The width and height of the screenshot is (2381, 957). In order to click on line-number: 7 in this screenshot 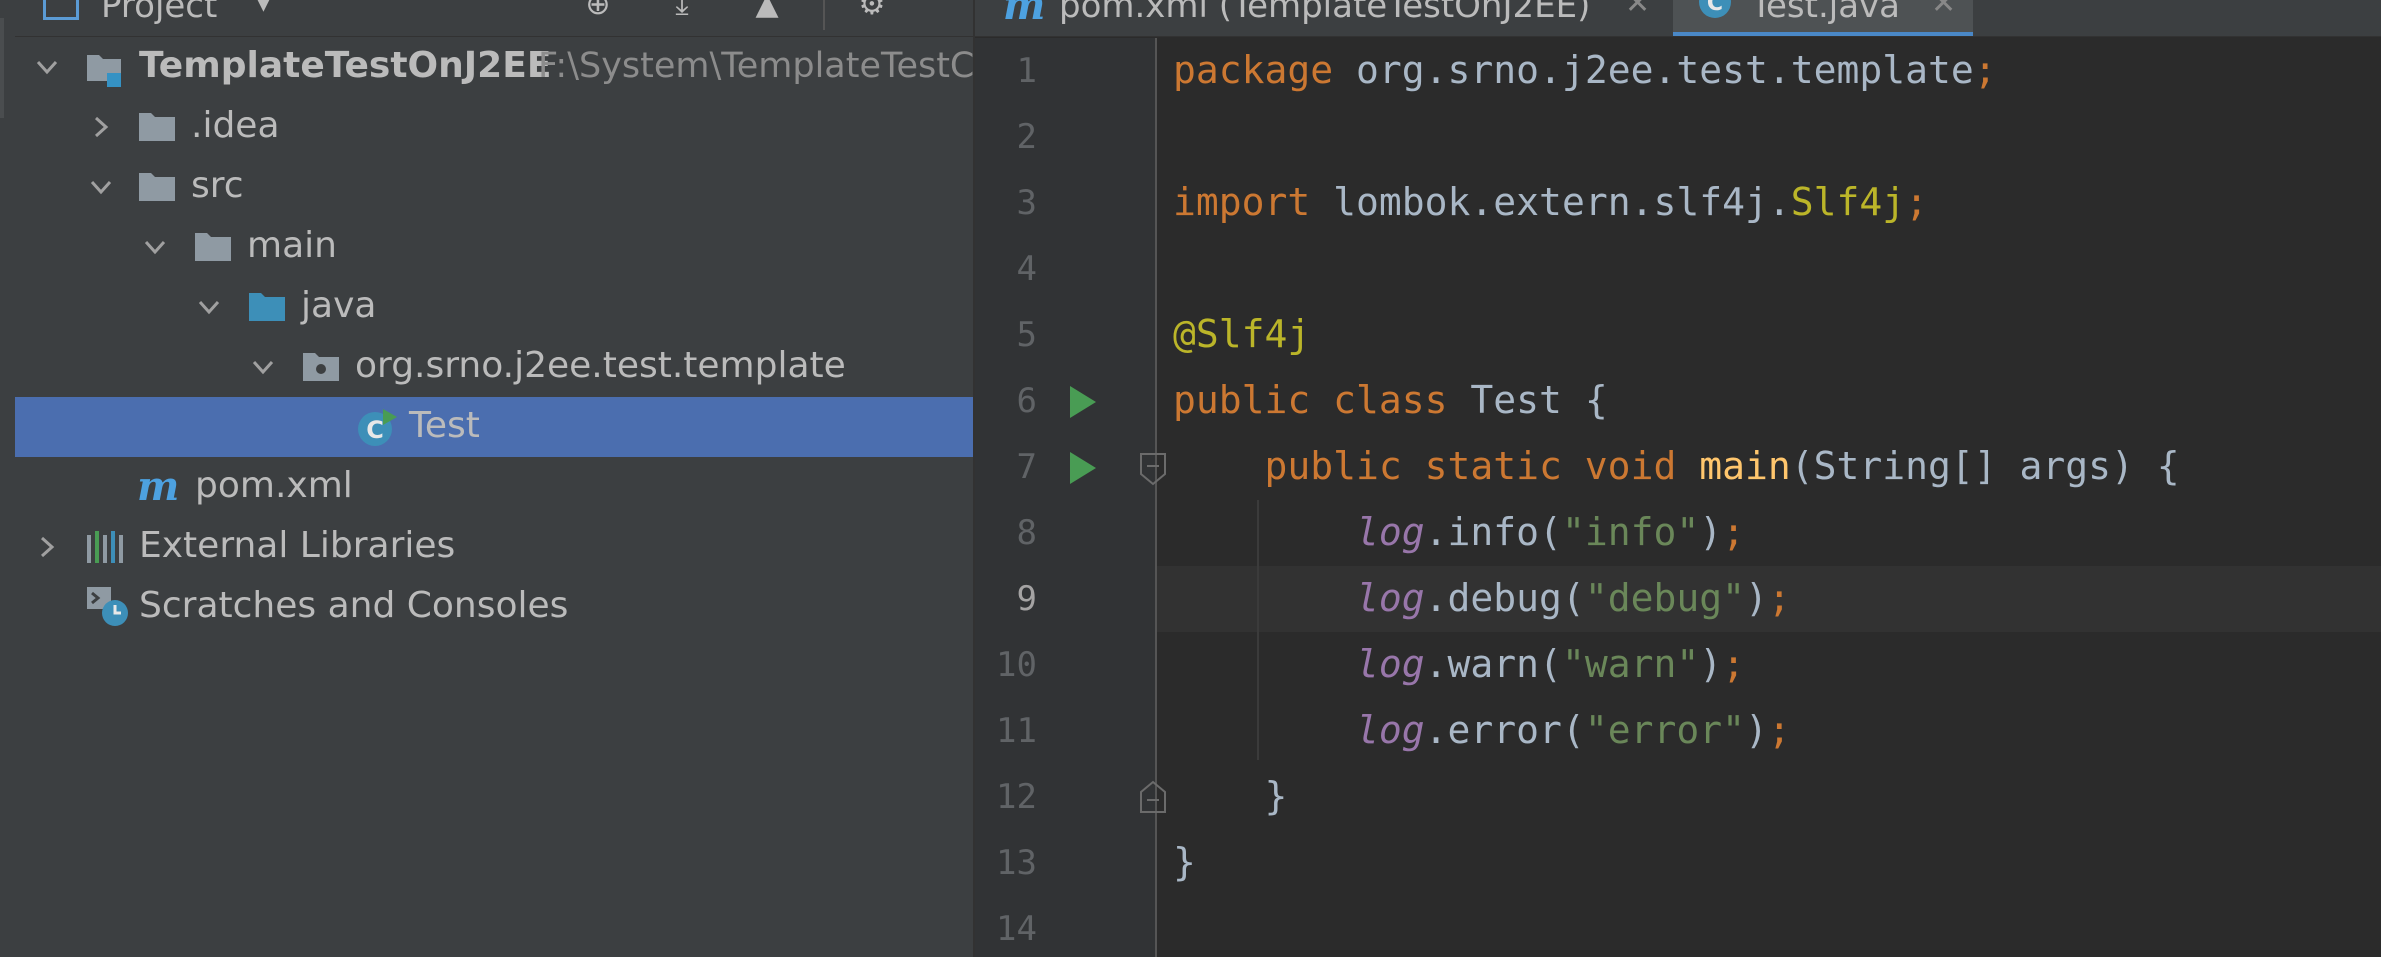, I will do `click(1026, 467)`.